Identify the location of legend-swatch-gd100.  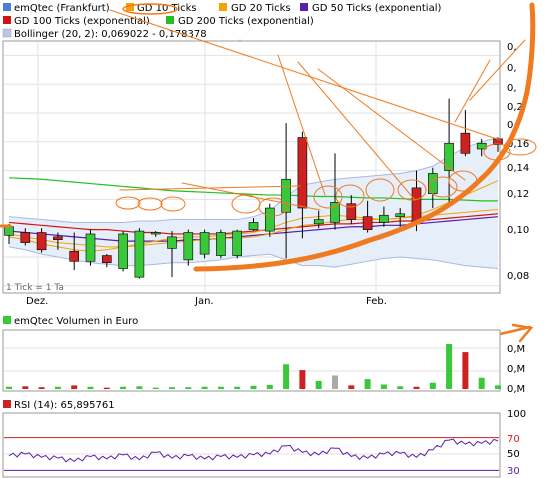
(7, 20).